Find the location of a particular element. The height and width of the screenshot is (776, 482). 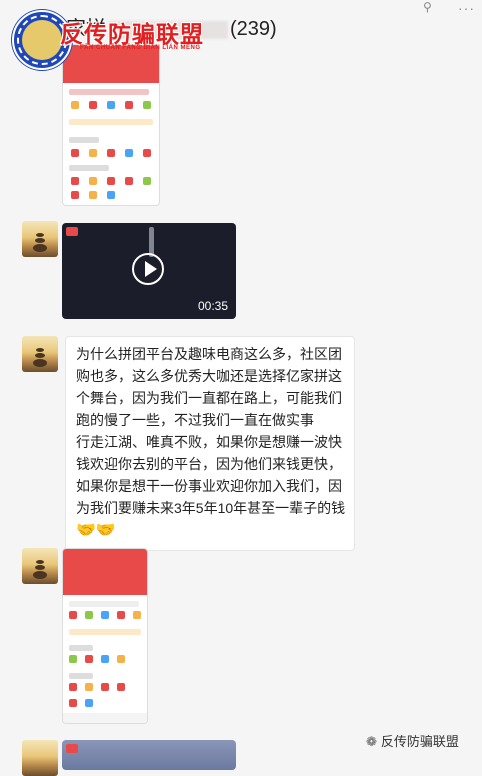

anti-fraud-banner: 反传防骗联盟 FĂN CHUẨN FĂNG BIĂN LIÁN MÉNG is located at coordinates (134, 34).